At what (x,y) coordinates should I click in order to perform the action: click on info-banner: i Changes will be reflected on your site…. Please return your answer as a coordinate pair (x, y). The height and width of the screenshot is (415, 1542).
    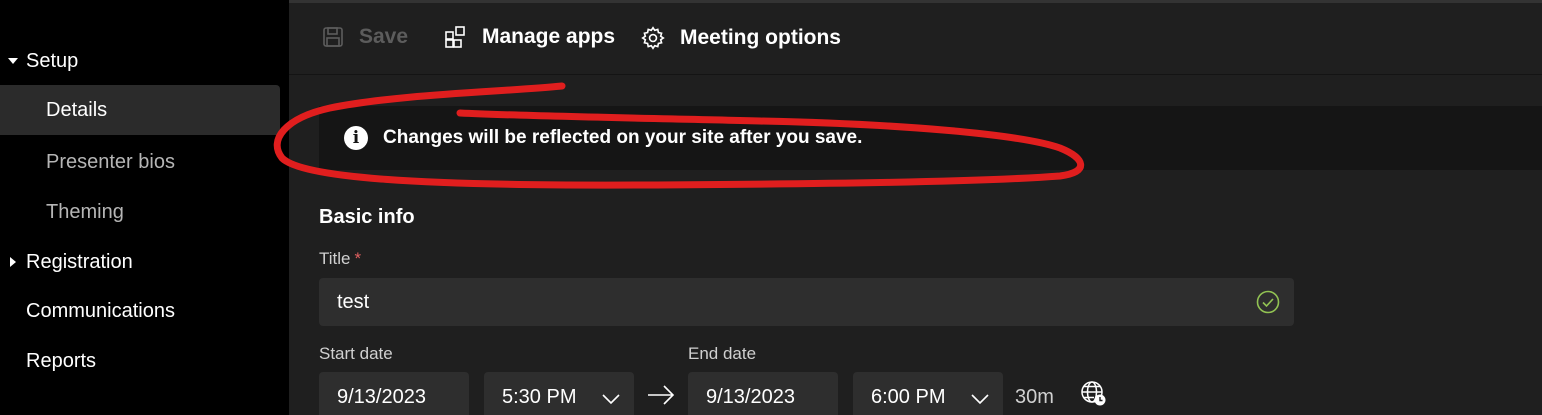
    Looking at the image, I should click on (930, 138).